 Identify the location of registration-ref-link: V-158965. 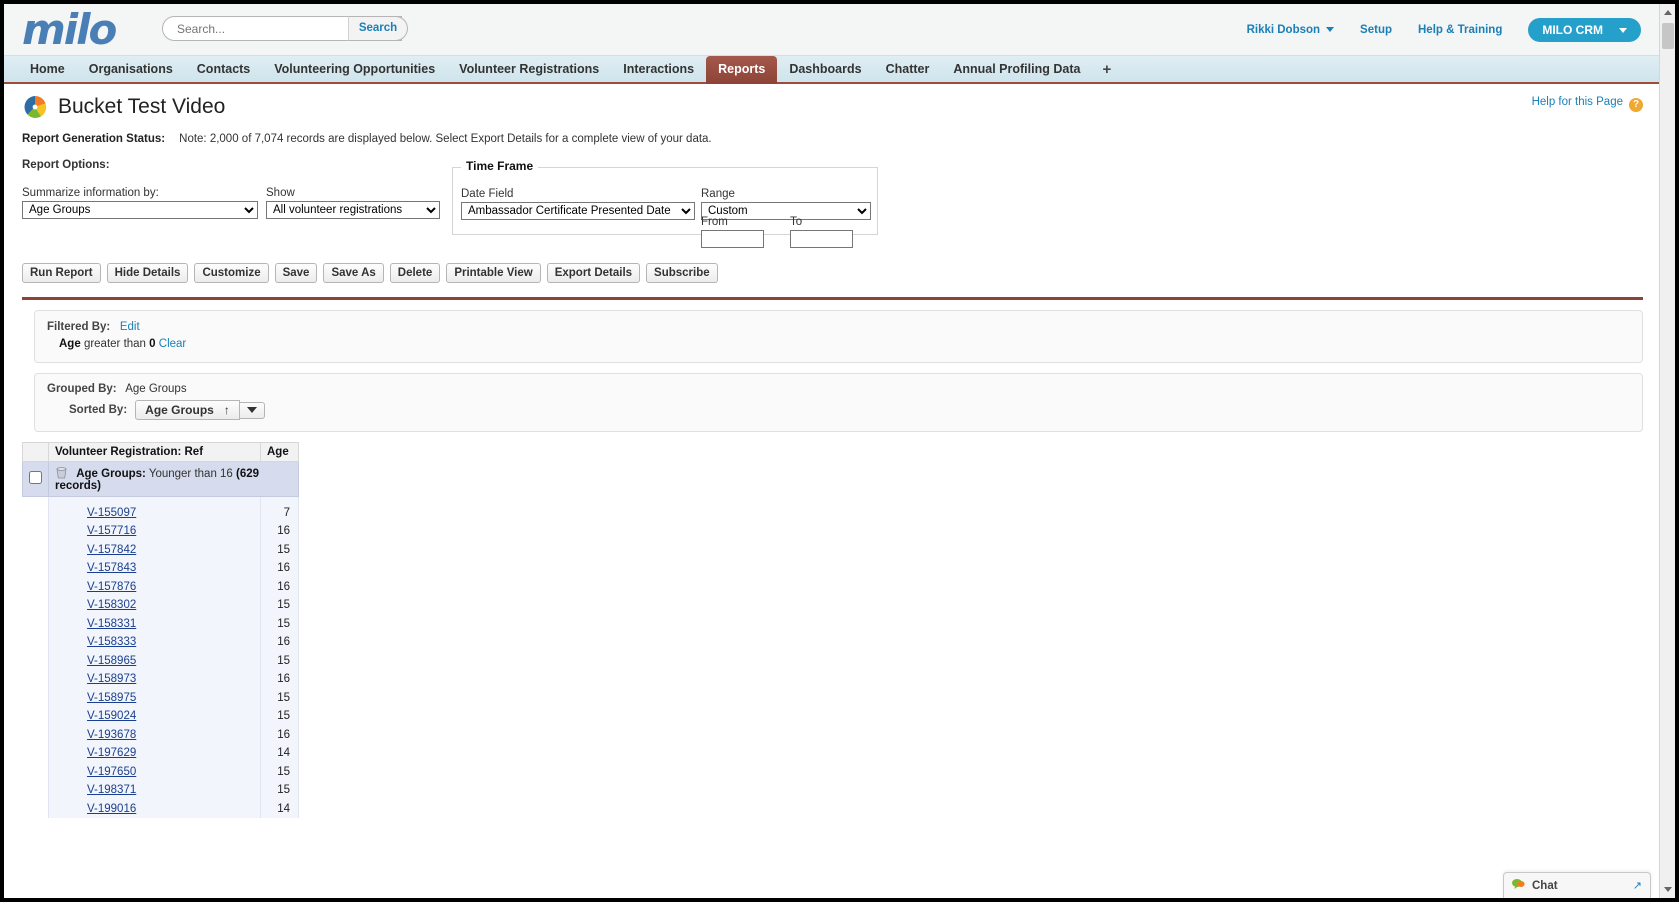
(111, 661).